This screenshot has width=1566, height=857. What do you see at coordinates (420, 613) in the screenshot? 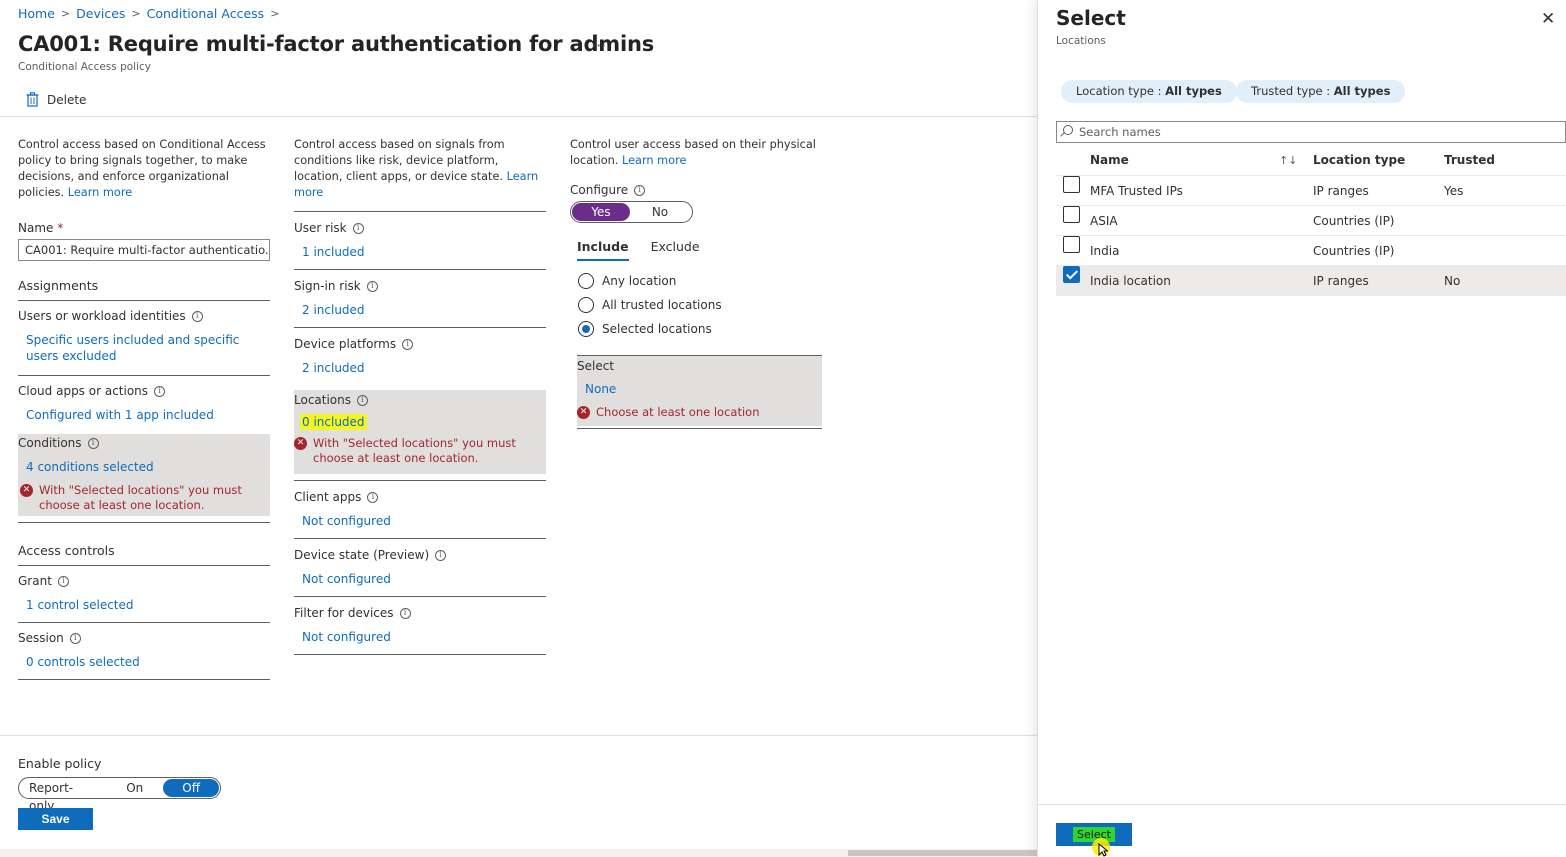
I see `filter-devices-section: Filter for devices i` at bounding box center [420, 613].